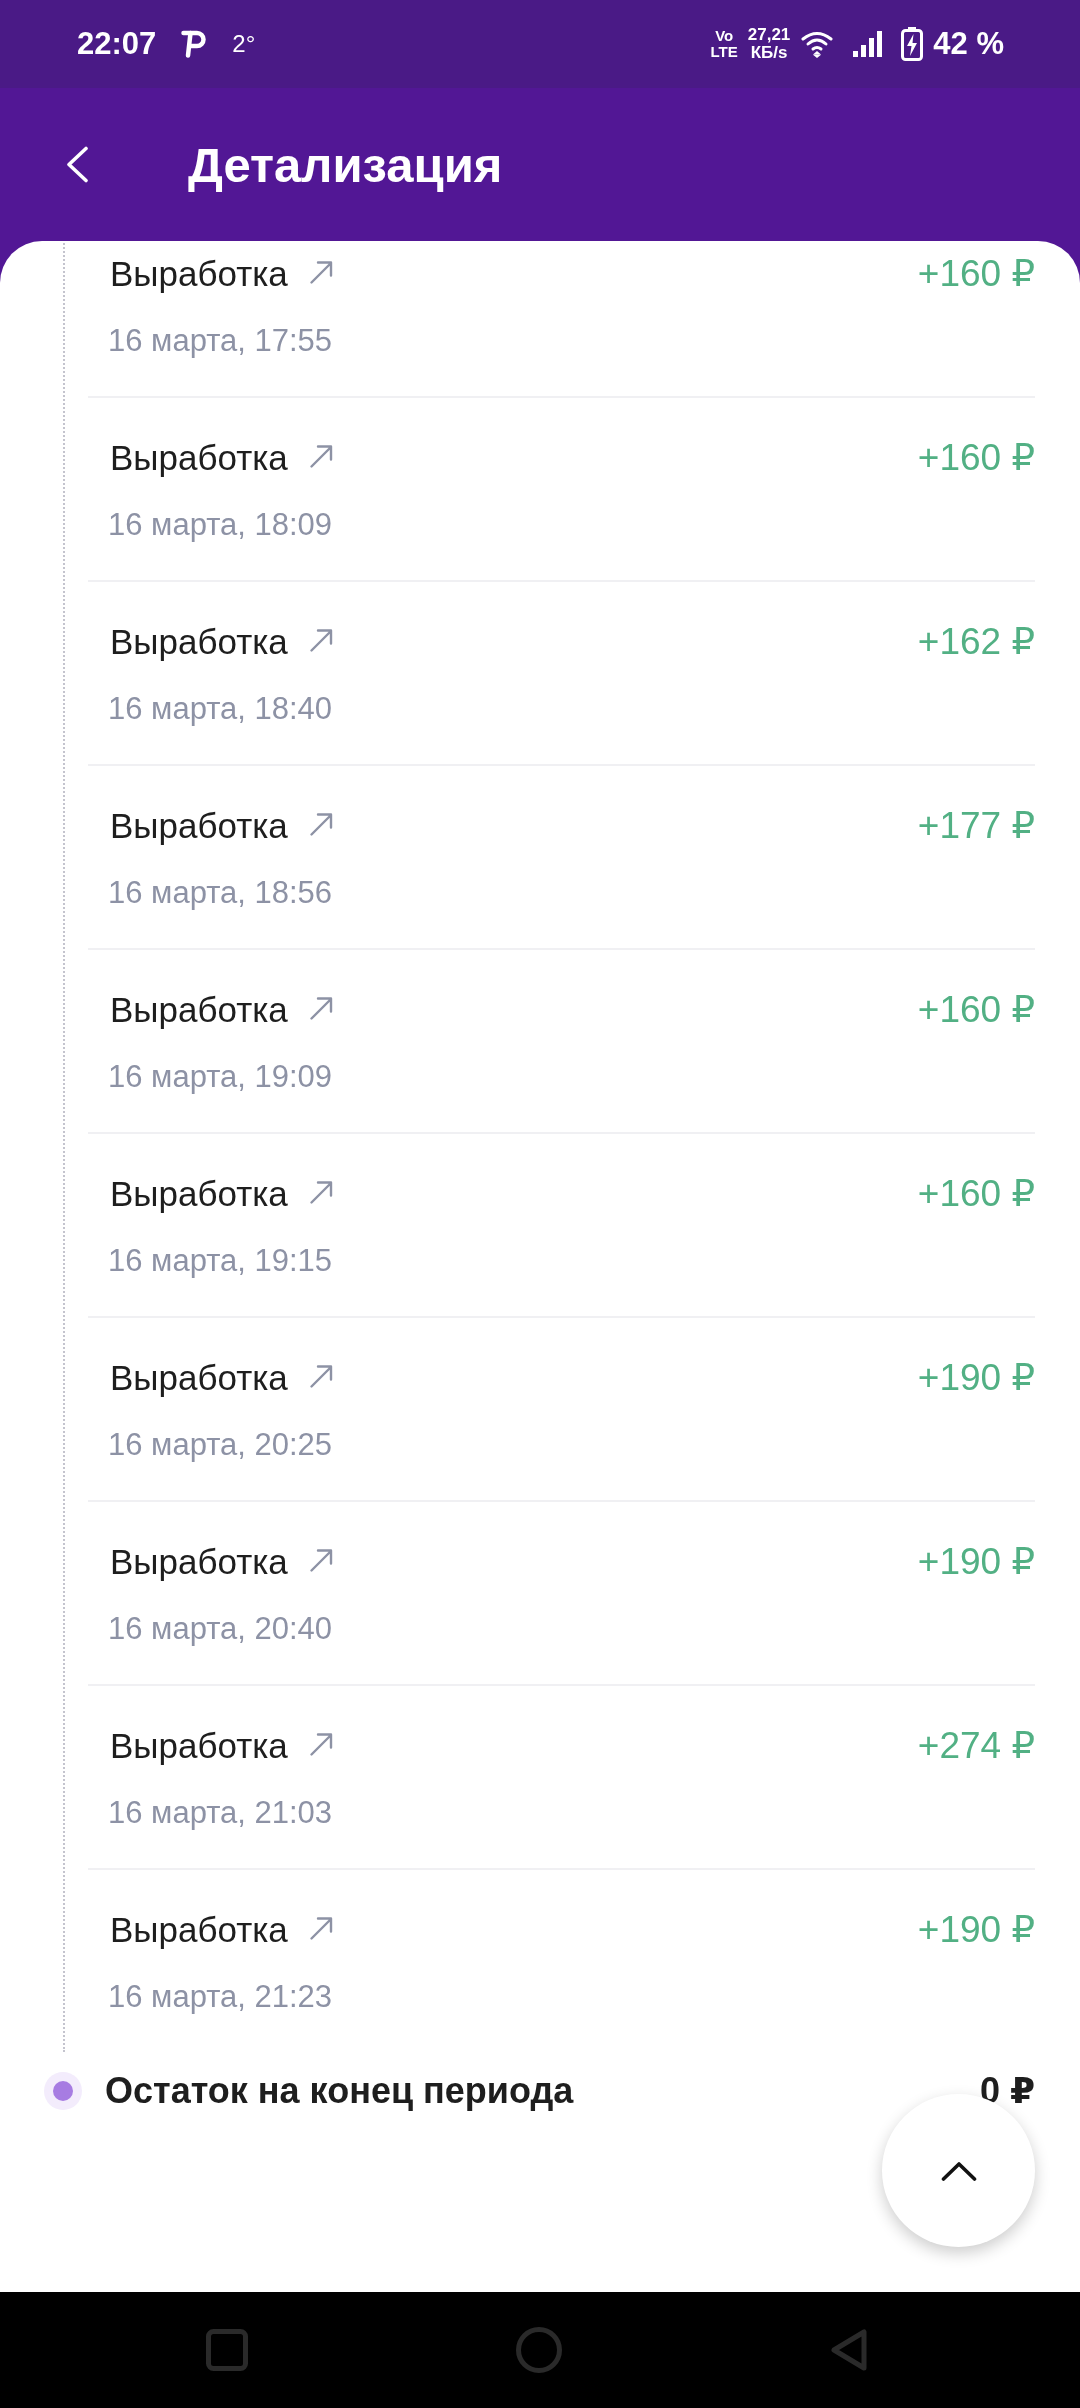 Image resolution: width=1080 pixels, height=2408 pixels. Describe the element at coordinates (227, 2350) in the screenshot. I see `square-icon` at that location.